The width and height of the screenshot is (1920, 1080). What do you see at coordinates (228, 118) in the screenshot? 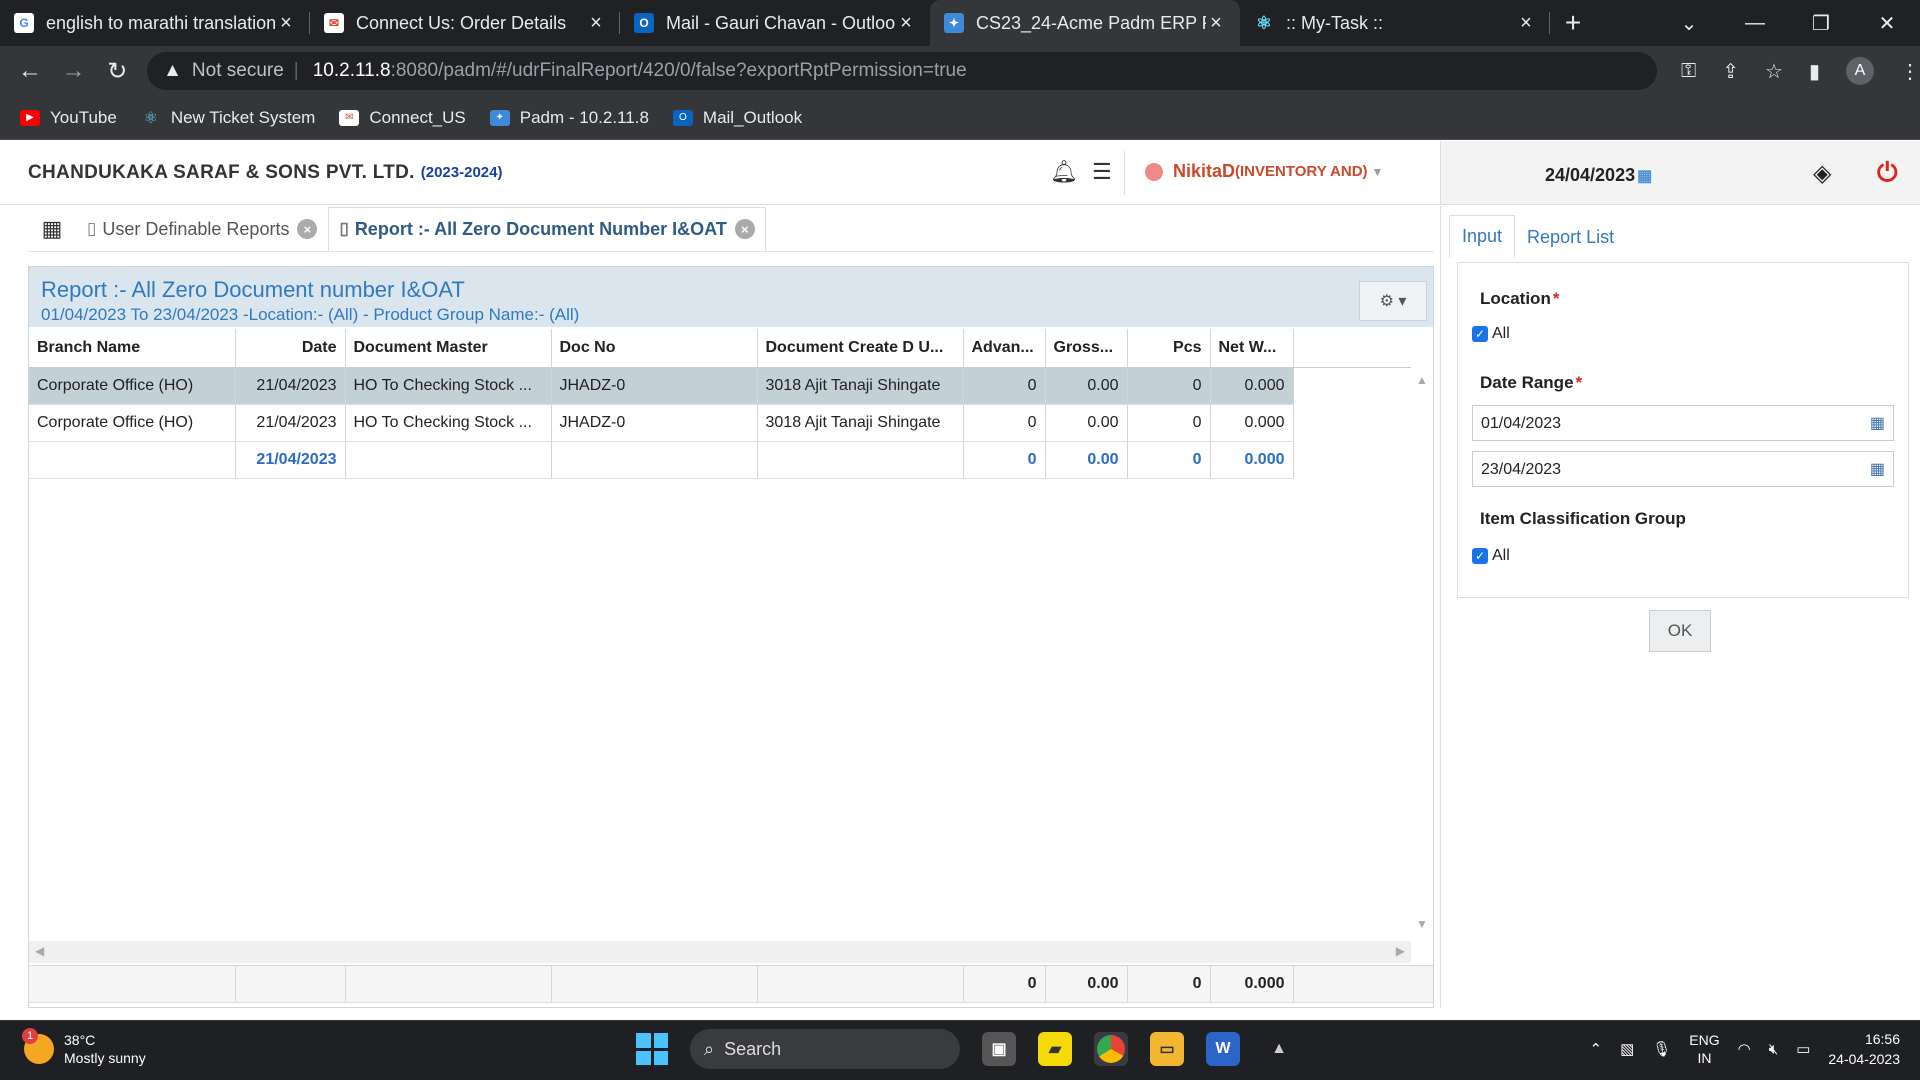
I see `bookmark-new-ticket: ⚛ New Ticket System` at bounding box center [228, 118].